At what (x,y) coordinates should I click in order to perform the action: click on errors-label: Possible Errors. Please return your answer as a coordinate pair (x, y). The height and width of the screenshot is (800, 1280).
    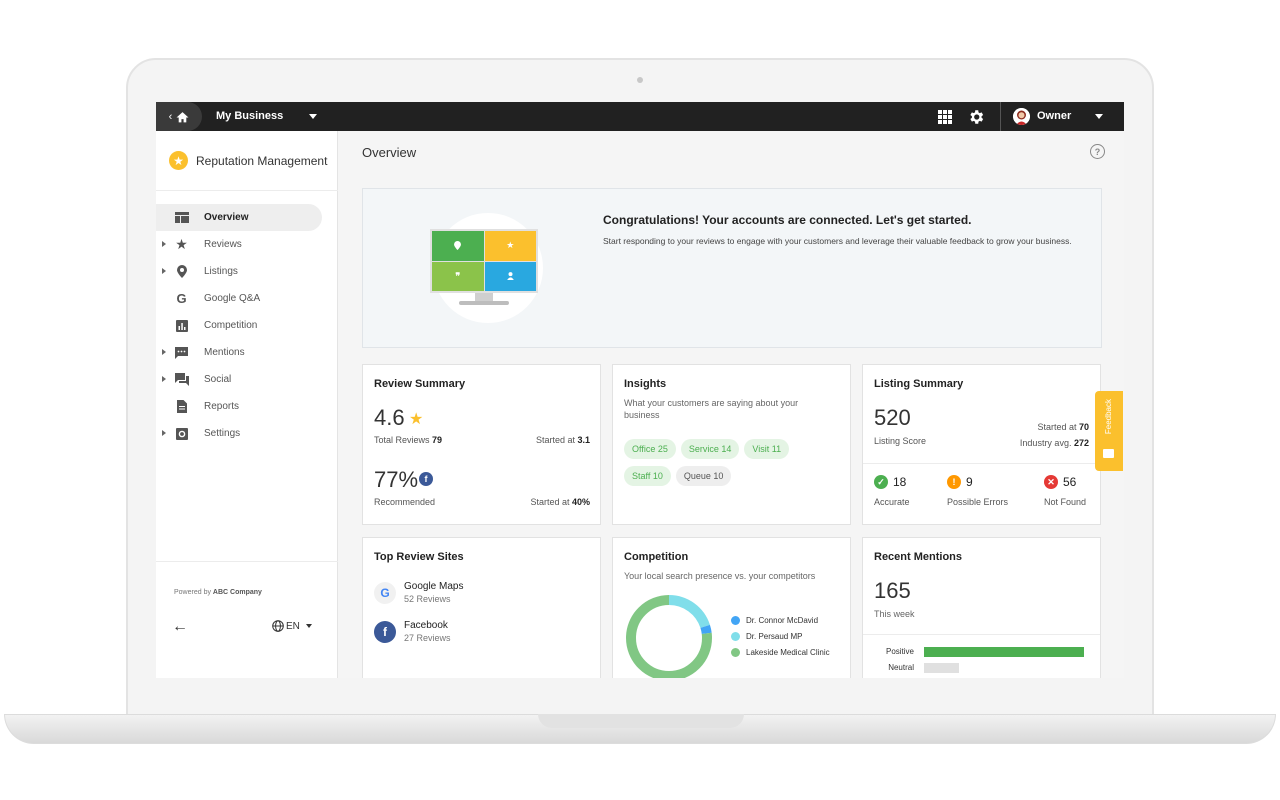
    Looking at the image, I should click on (978, 502).